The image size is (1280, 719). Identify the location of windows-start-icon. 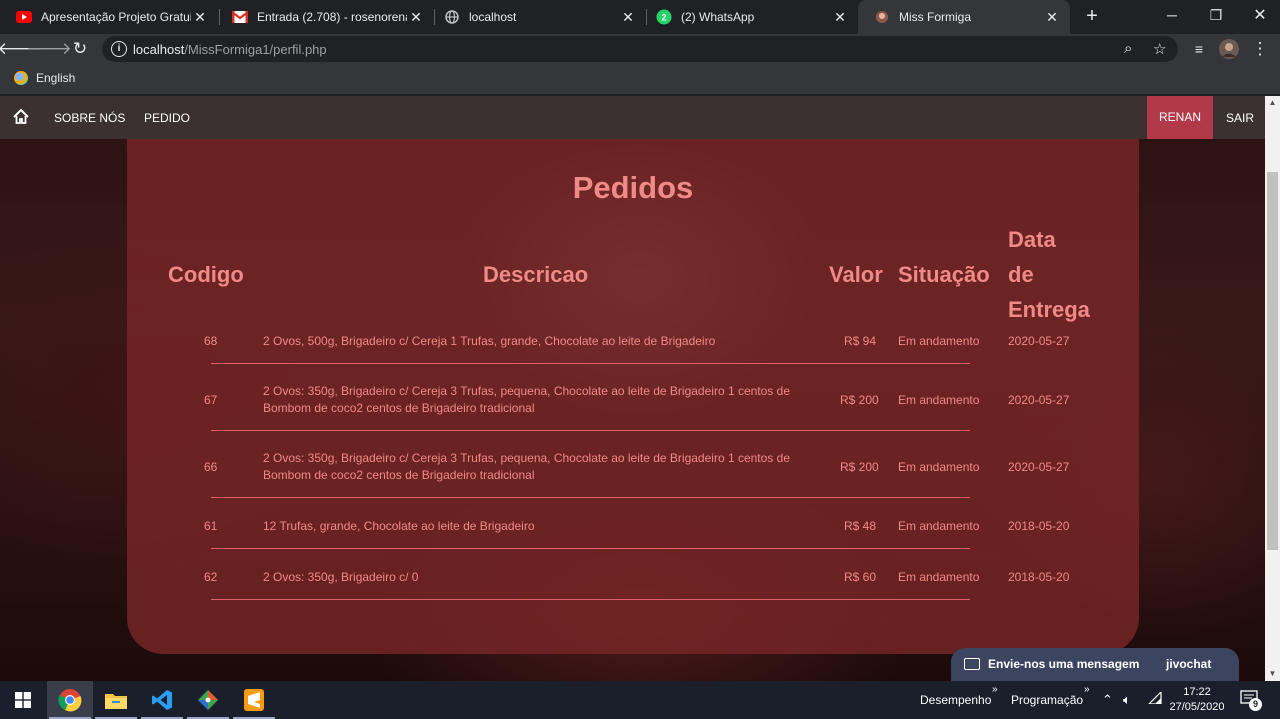
(23, 700).